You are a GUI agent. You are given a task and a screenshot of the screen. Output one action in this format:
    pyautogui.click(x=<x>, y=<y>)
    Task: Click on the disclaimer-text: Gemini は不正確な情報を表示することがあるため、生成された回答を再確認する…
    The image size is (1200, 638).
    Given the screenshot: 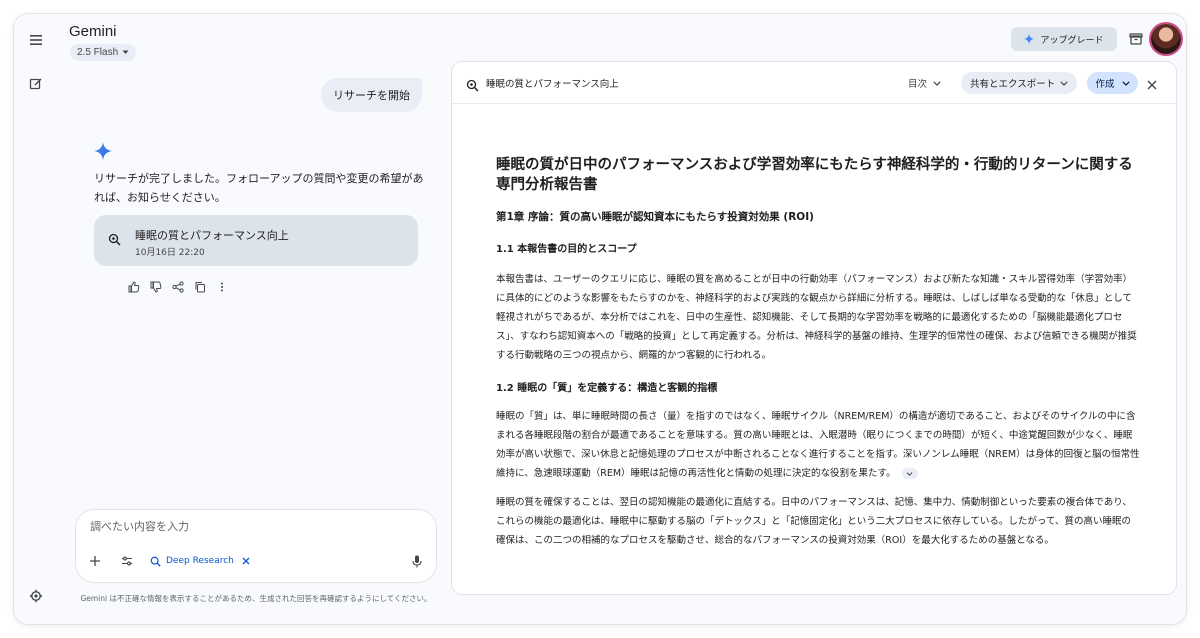 What is the action you would take?
    pyautogui.click(x=256, y=598)
    